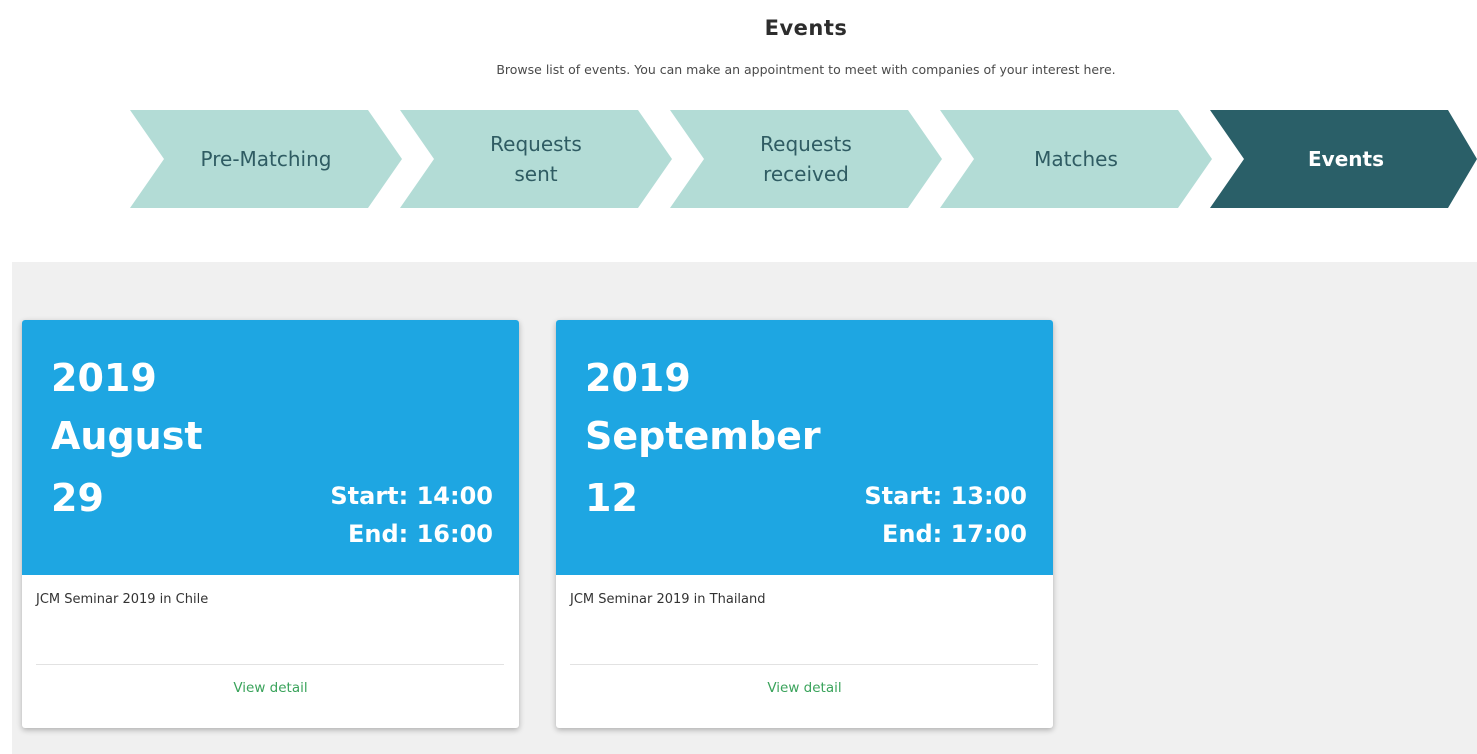  I want to click on step-requests-received: Requests received, so click(806, 159).